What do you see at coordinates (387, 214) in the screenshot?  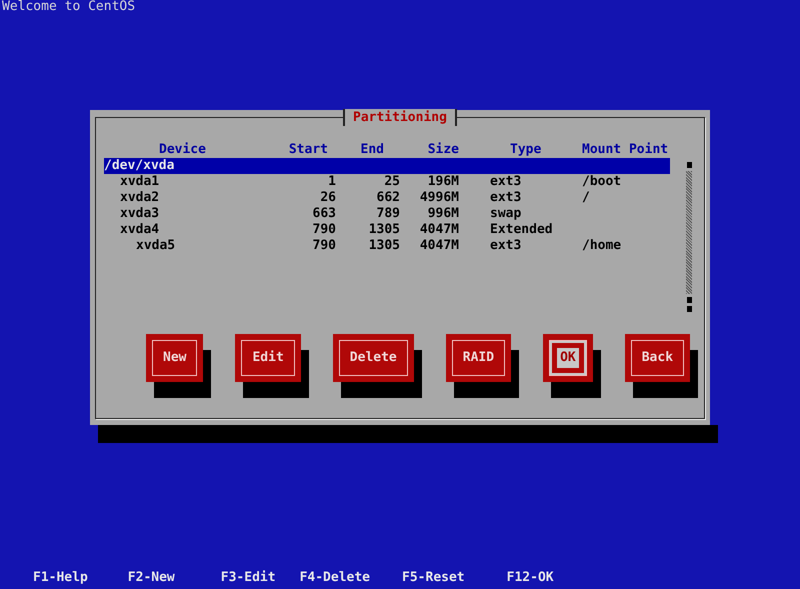 I see `partition-row: xvda3 663 789 996M swap` at bounding box center [387, 214].